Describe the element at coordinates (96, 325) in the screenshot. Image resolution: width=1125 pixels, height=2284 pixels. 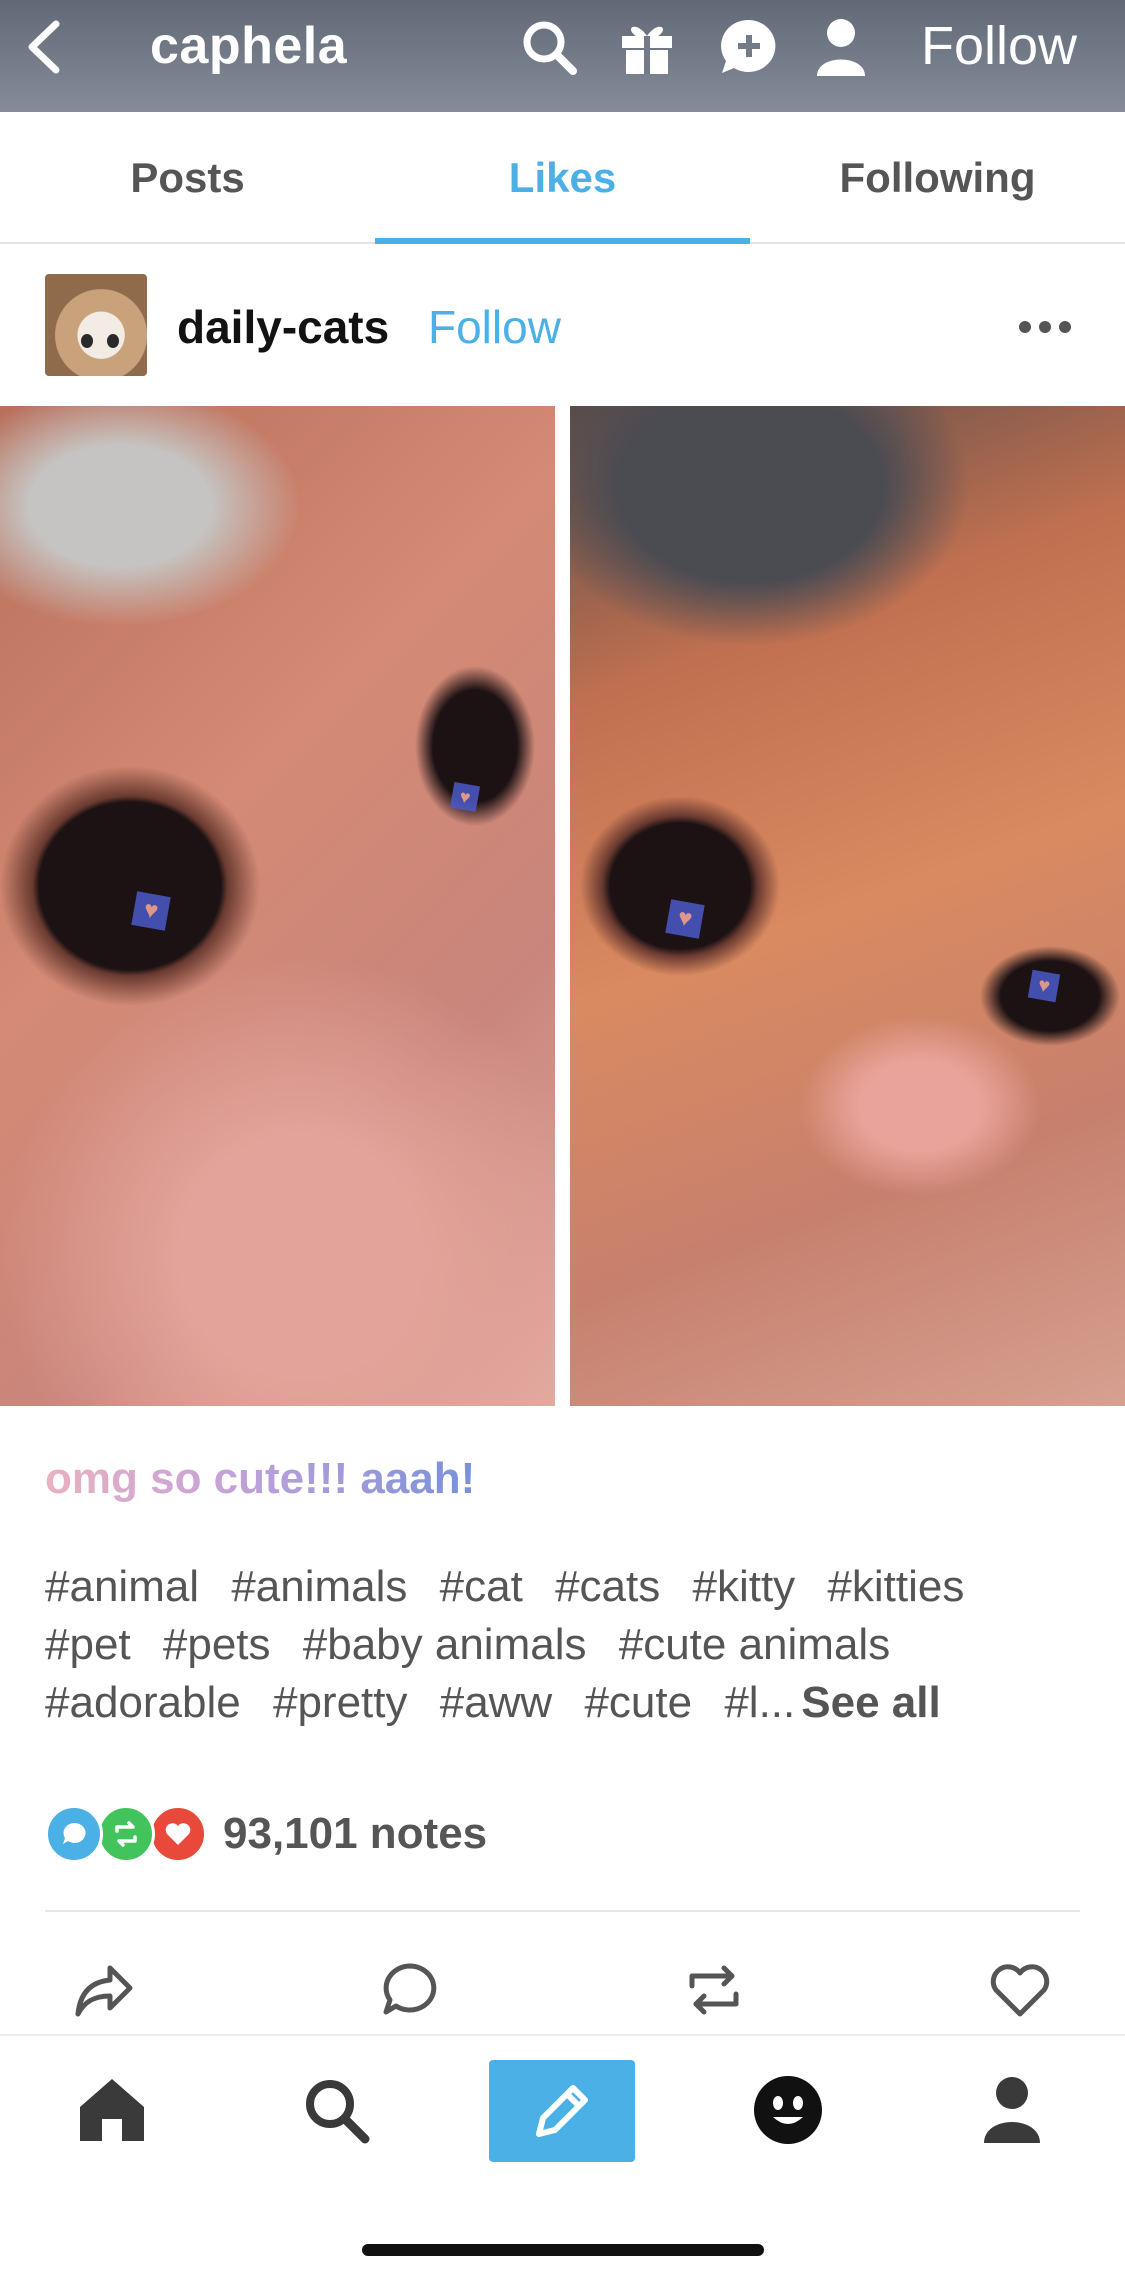
I see `avatar` at that location.